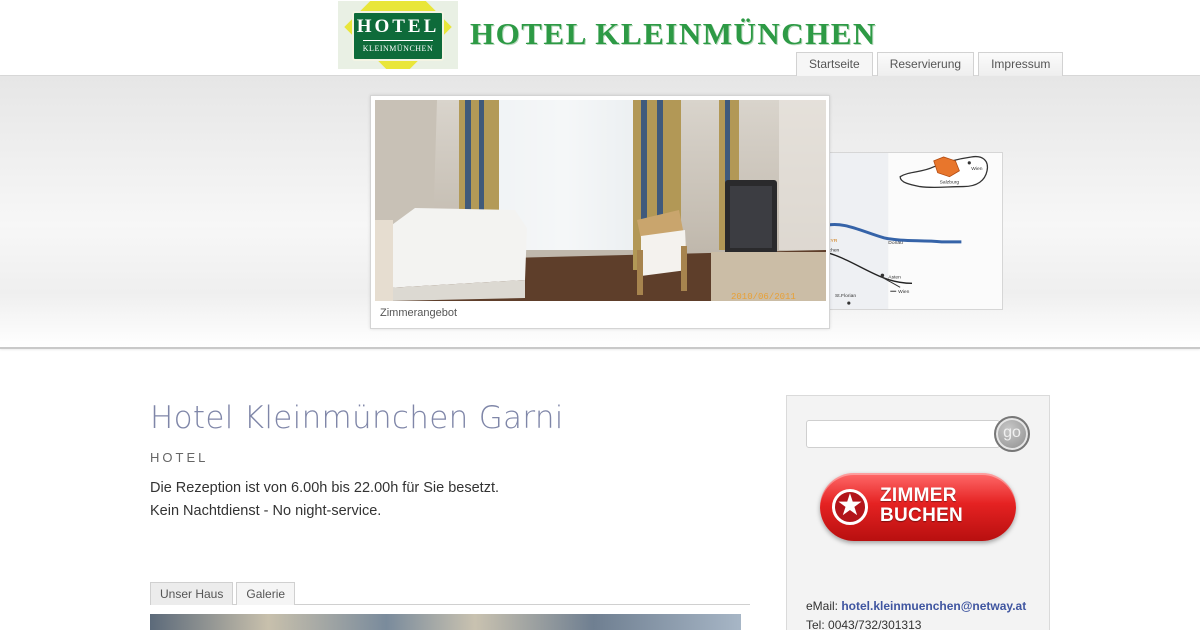 Image resolution: width=1200 pixels, height=630 pixels. Describe the element at coordinates (850, 505) in the screenshot. I see `star-icon: ★` at that location.